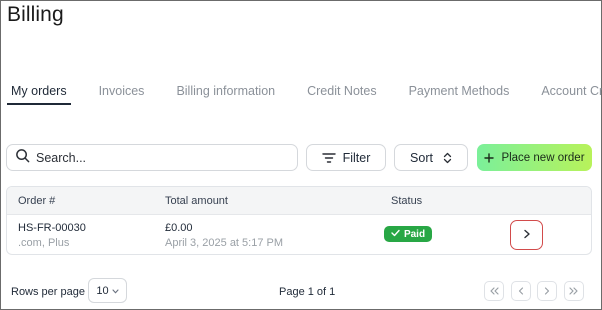 Image resolution: width=602 pixels, height=310 pixels. I want to click on page-title: Billing, so click(35, 14).